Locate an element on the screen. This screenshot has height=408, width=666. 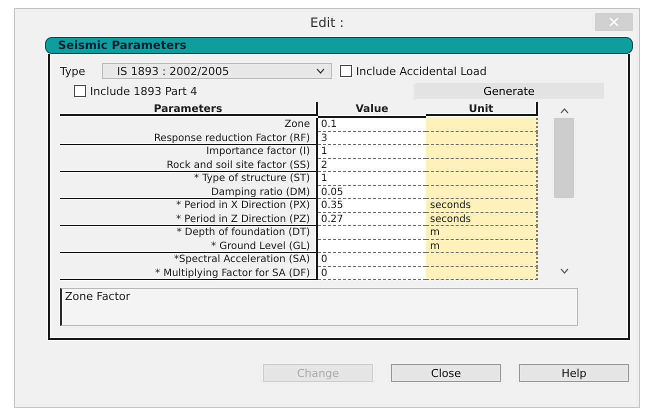
column-header: Parameters is located at coordinates (189, 109).